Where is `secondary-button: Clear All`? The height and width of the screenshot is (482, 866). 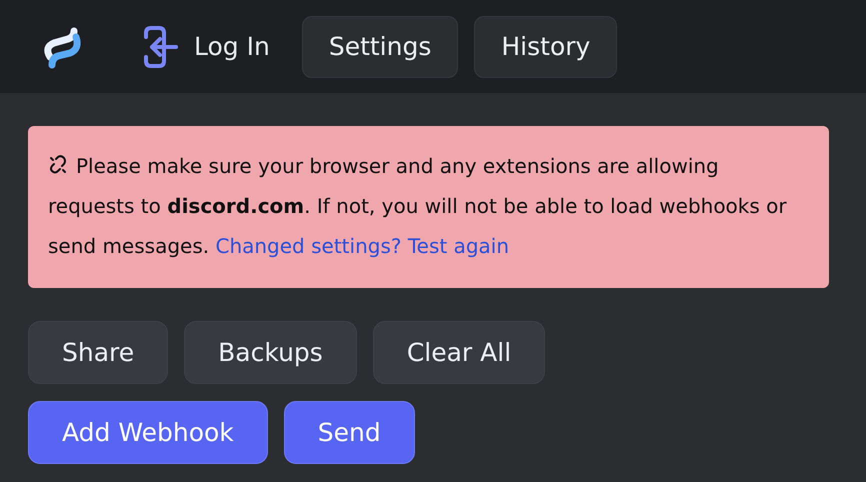 secondary-button: Clear All is located at coordinates (459, 352).